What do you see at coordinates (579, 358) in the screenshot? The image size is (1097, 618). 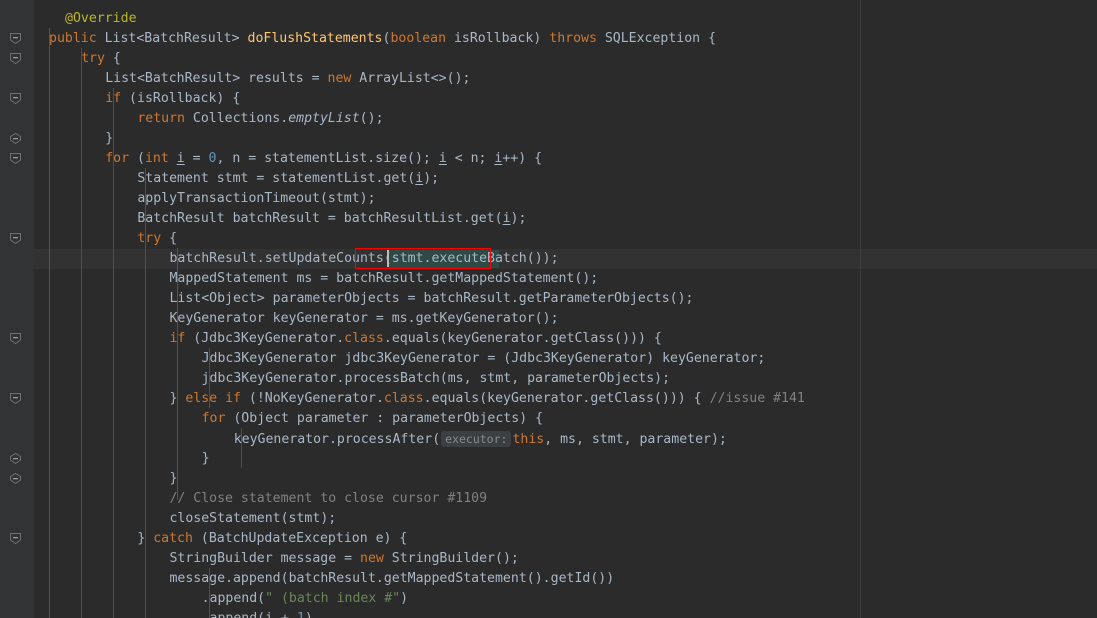 I see `code-token: Jdbc3KeyGenerator` at bounding box center [579, 358].